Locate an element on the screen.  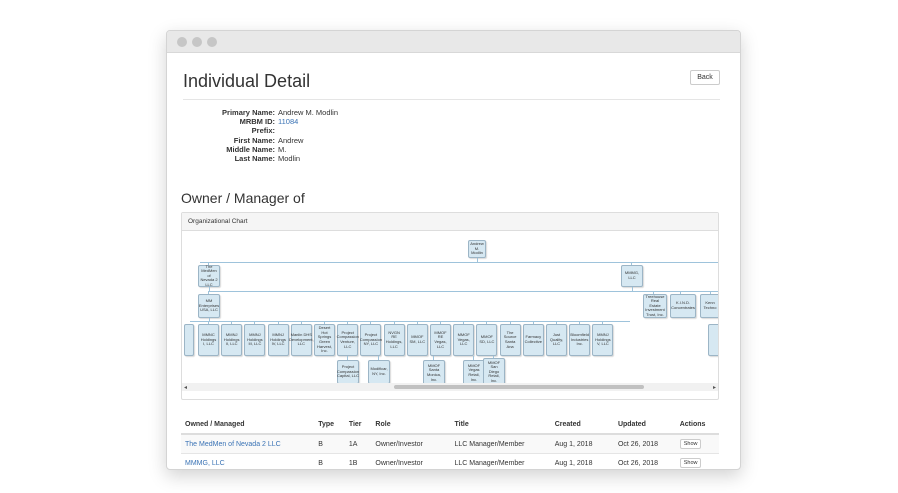
column-header: Type is located at coordinates (329, 425).